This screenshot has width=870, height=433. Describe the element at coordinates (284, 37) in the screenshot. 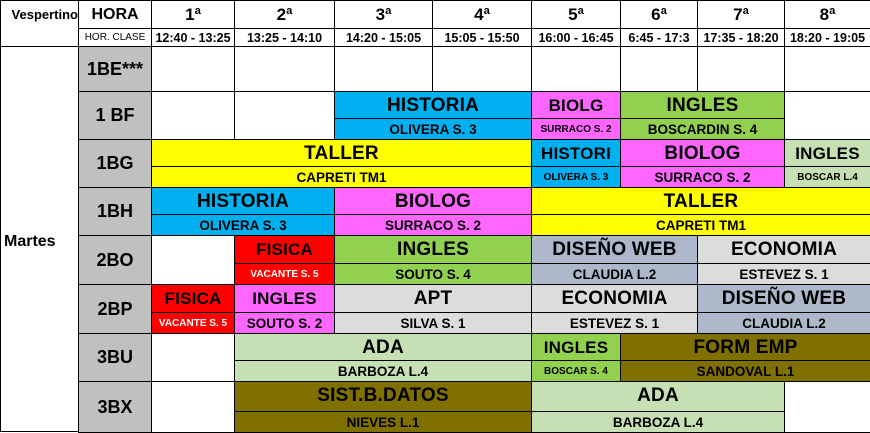

I see `period-time: 13:25 - 14:10` at that location.